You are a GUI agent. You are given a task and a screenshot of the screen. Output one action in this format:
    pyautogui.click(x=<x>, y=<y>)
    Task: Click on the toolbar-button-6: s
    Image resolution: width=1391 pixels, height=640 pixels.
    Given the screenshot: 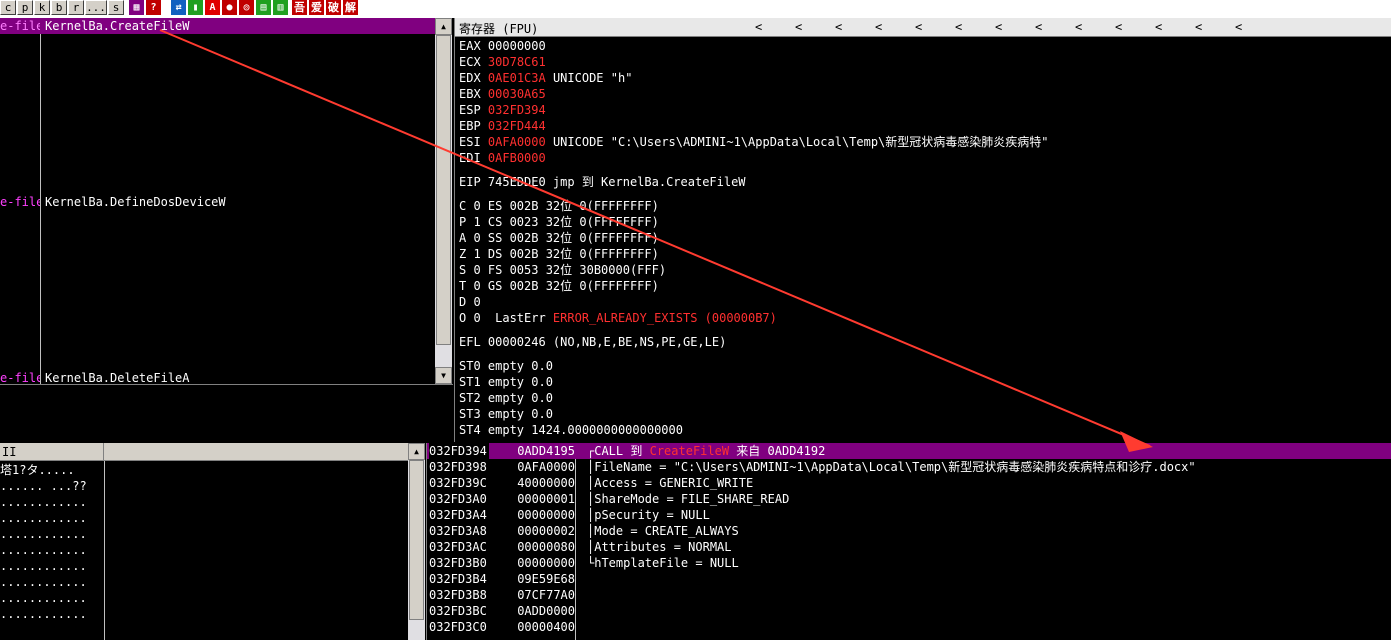 What is the action you would take?
    pyautogui.click(x=116, y=7)
    